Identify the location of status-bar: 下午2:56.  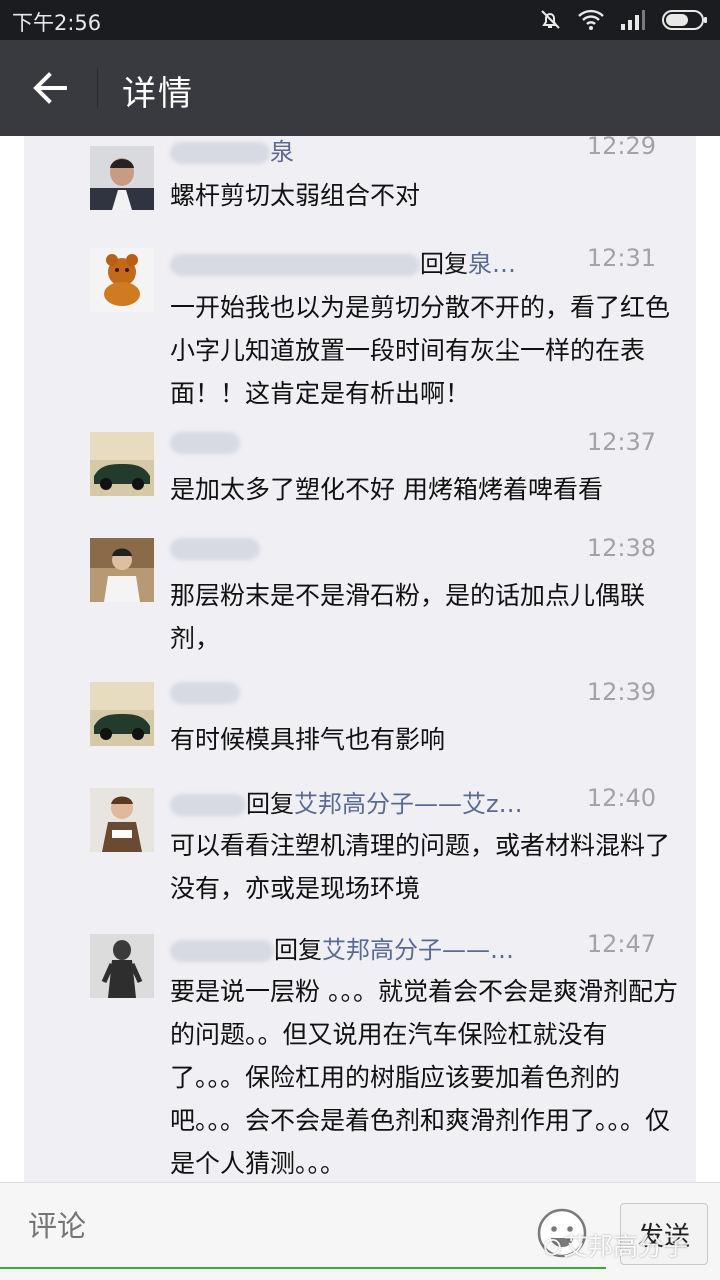
(360, 20).